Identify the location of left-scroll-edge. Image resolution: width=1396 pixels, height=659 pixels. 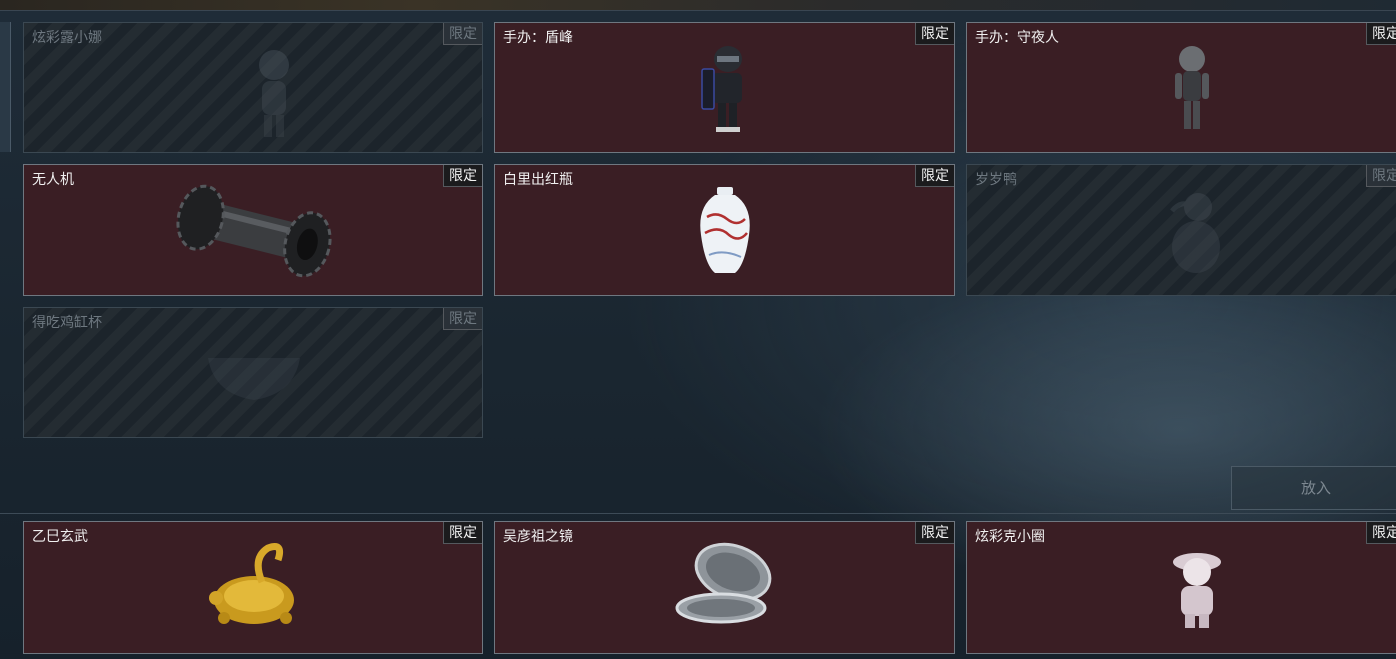
(5, 87).